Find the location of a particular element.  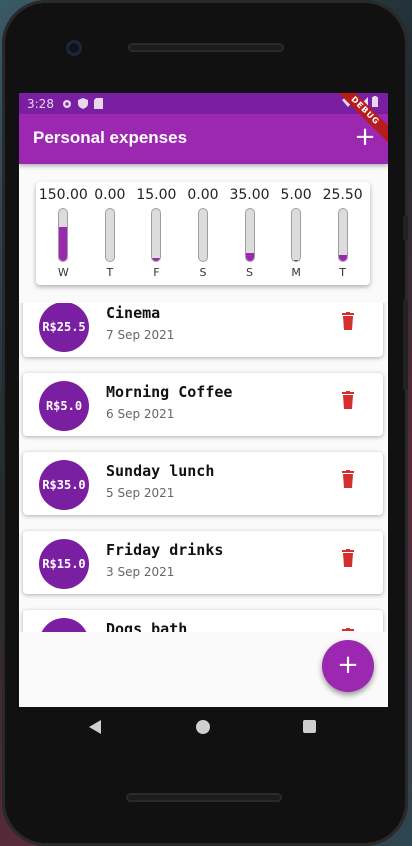

settings-icon is located at coordinates (66, 103).